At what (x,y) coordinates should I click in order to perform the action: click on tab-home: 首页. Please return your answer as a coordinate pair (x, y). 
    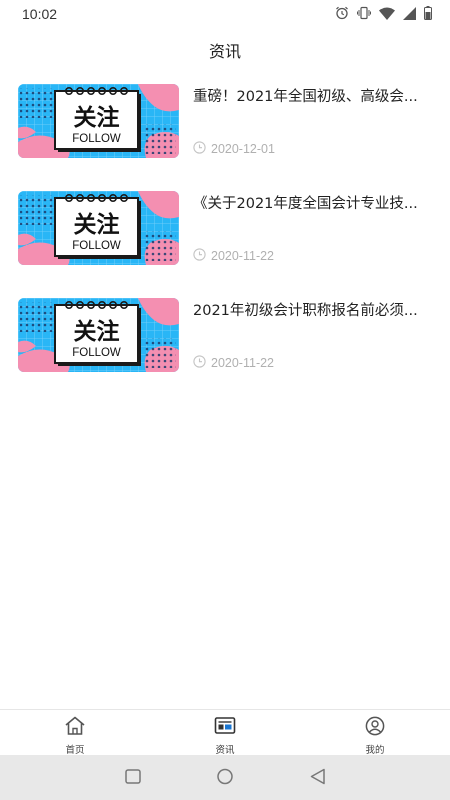
    Looking at the image, I should click on (75, 733).